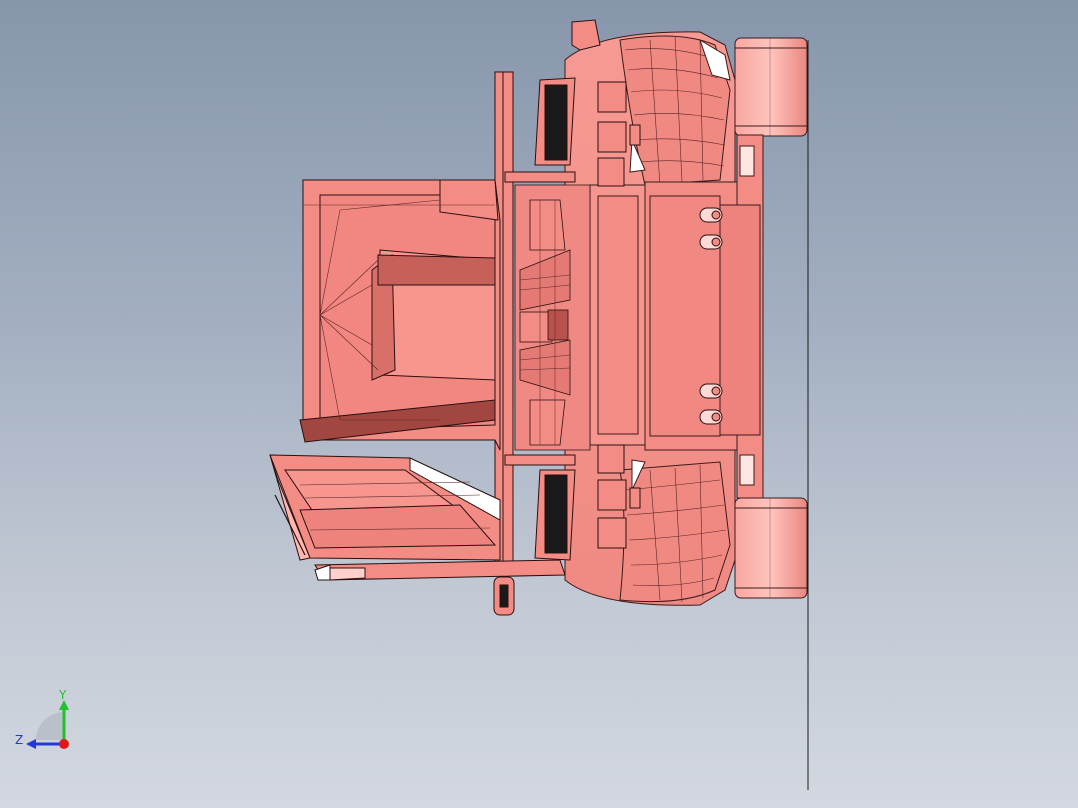 Image resolution: width=1078 pixels, height=808 pixels. What do you see at coordinates (62, 695) in the screenshot?
I see `y-axis-label: Y` at bounding box center [62, 695].